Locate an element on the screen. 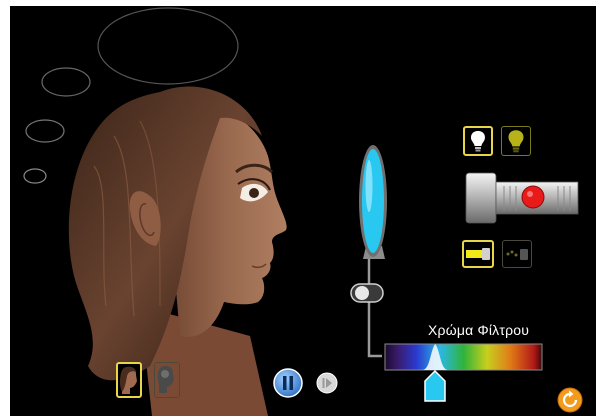 This screenshot has height=417, width=601. filter-color-label: Χρώμα Φίλτρου is located at coordinates (479, 330).